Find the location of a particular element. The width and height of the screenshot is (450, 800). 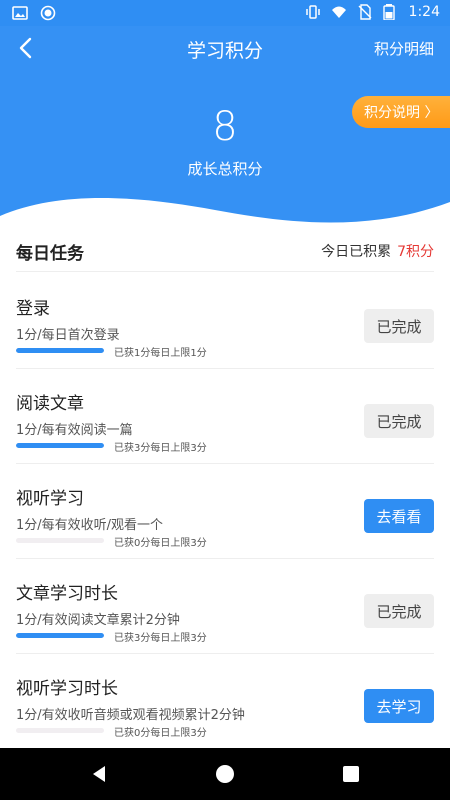

wifi-icon is located at coordinates (339, 12).